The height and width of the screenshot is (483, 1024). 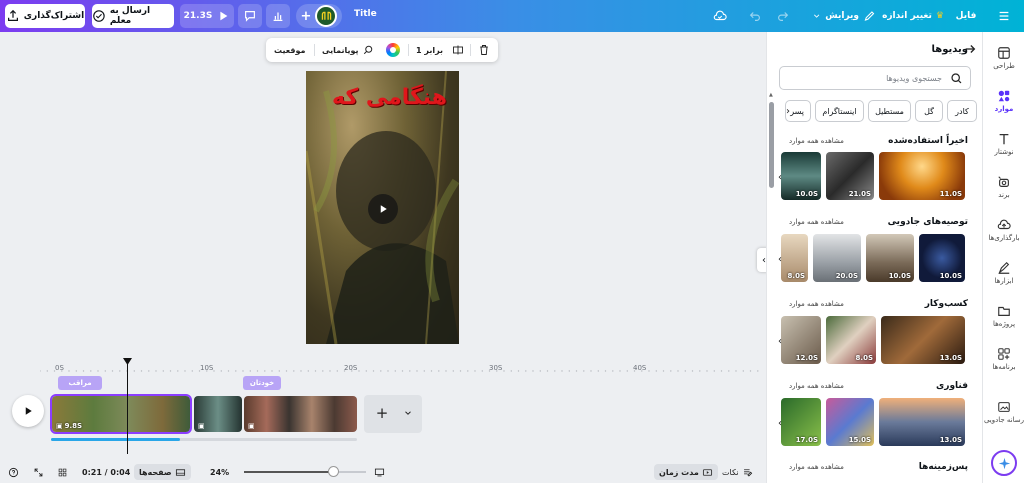 What do you see at coordinates (929, 111) in the screenshot?
I see `filter-chip: گل` at bounding box center [929, 111].